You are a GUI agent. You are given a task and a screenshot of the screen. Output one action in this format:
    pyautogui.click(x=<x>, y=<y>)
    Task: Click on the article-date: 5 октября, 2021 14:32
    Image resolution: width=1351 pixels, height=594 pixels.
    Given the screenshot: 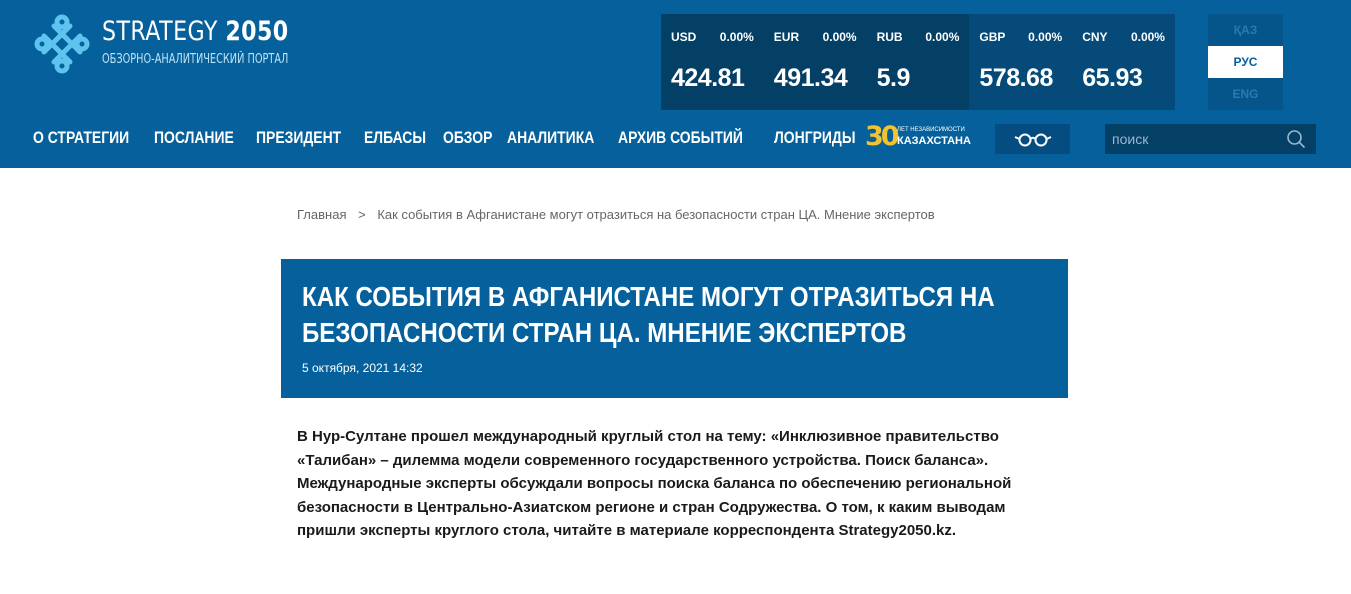 What is the action you would take?
    pyautogui.click(x=362, y=368)
    